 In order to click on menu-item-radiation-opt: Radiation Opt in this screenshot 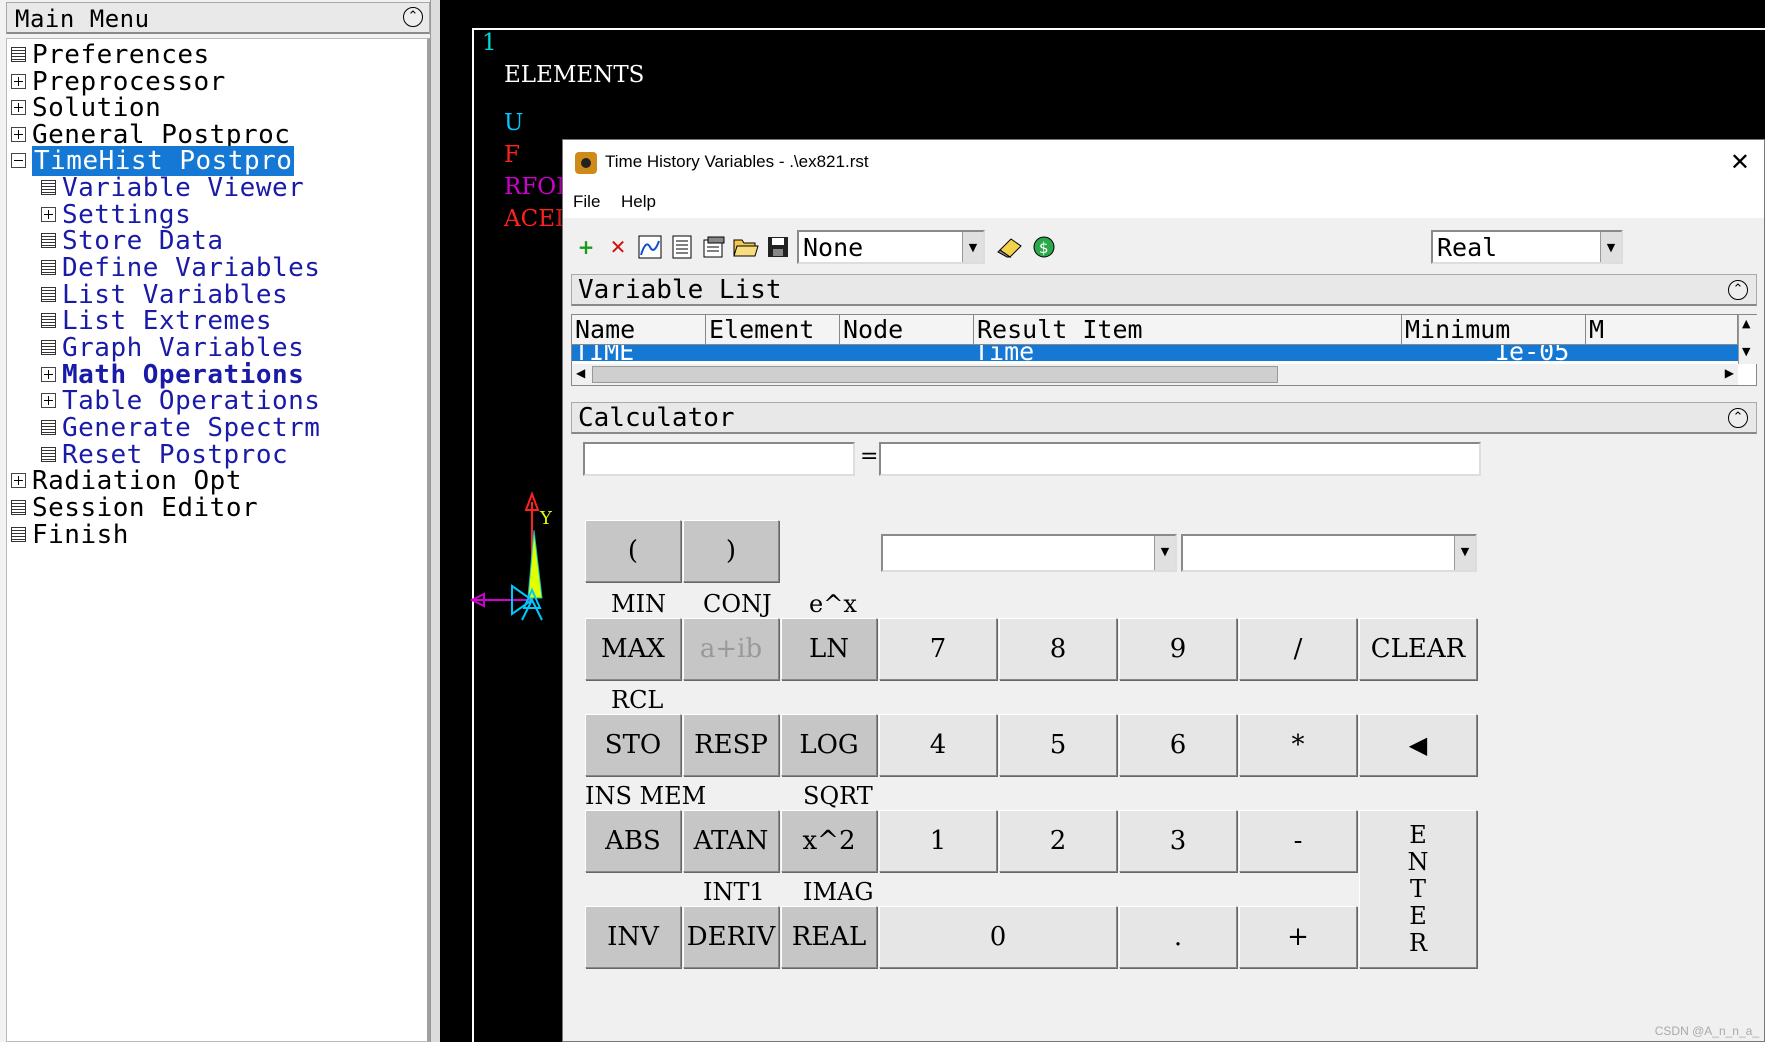, I will do `click(126, 481)`.